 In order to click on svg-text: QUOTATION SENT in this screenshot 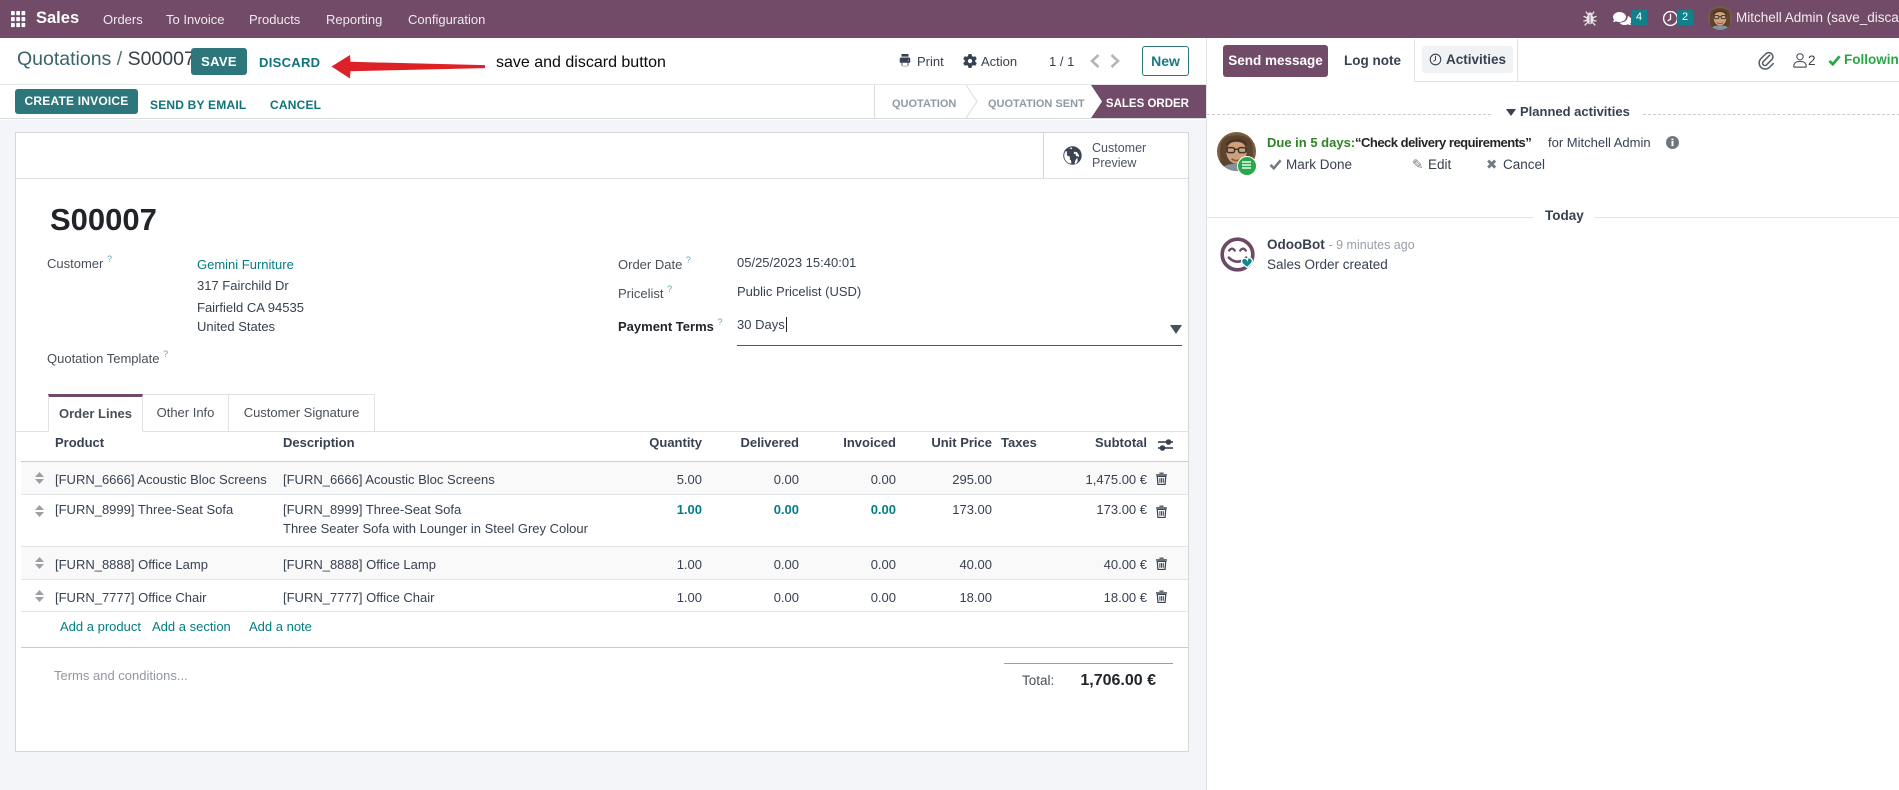, I will do `click(1036, 104)`.